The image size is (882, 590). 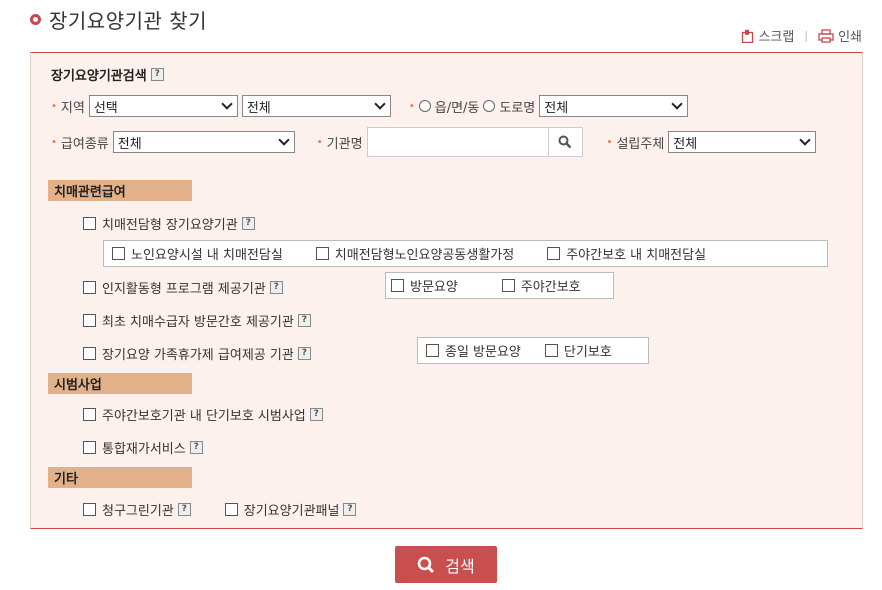 I want to click on dedicated-sub-option: 치매전담형노인요양공동생활가정, so click(x=415, y=253).